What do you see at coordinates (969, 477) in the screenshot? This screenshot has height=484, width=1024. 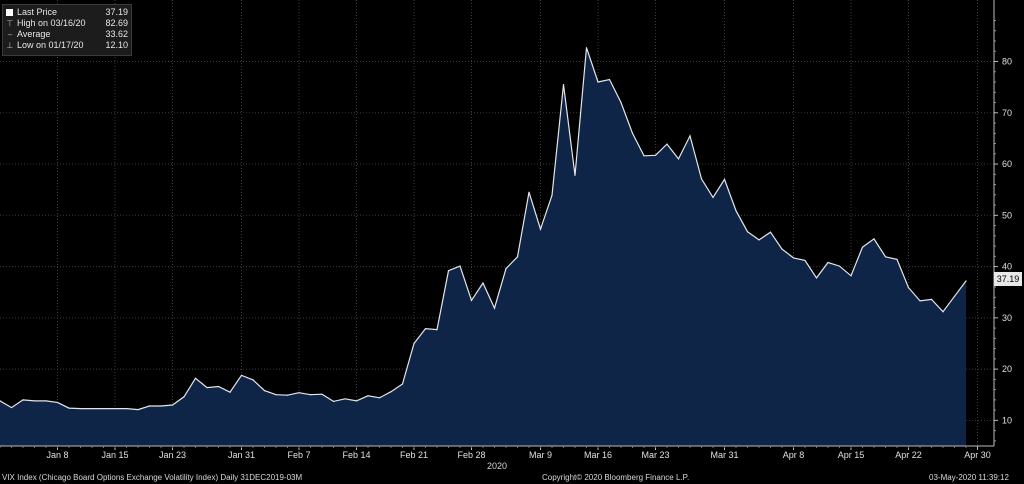 I see `footer-timestamp: 03-May-2020 11:39:12` at bounding box center [969, 477].